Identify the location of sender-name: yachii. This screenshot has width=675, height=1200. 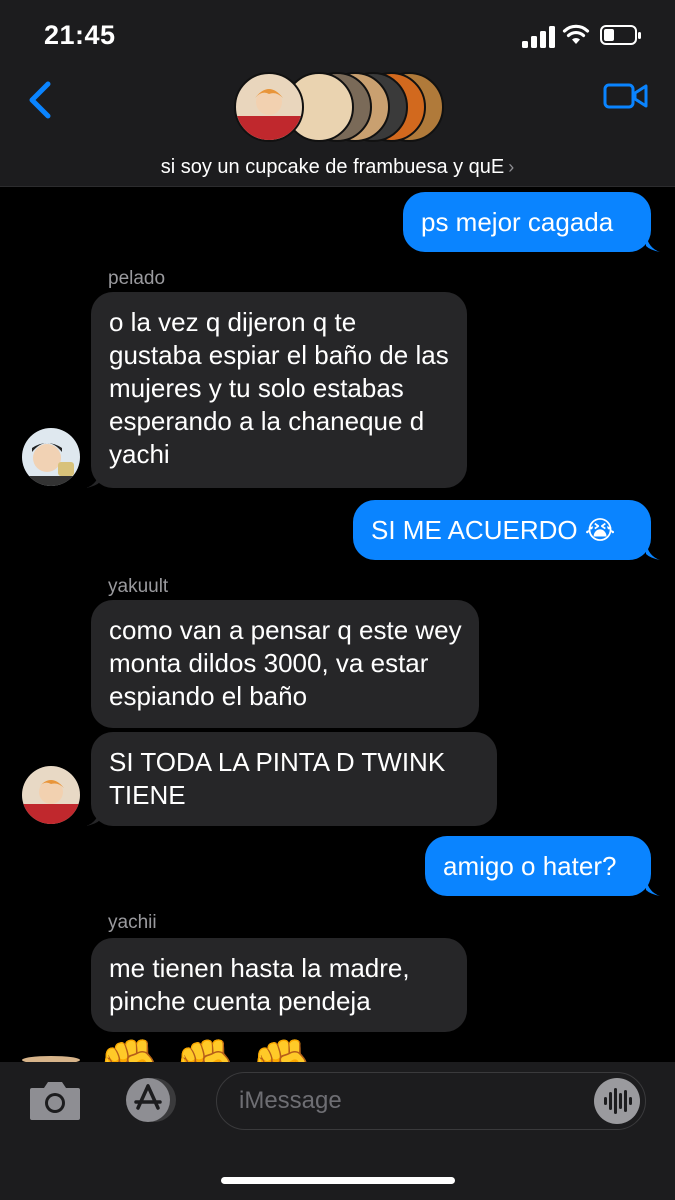
(132, 922).